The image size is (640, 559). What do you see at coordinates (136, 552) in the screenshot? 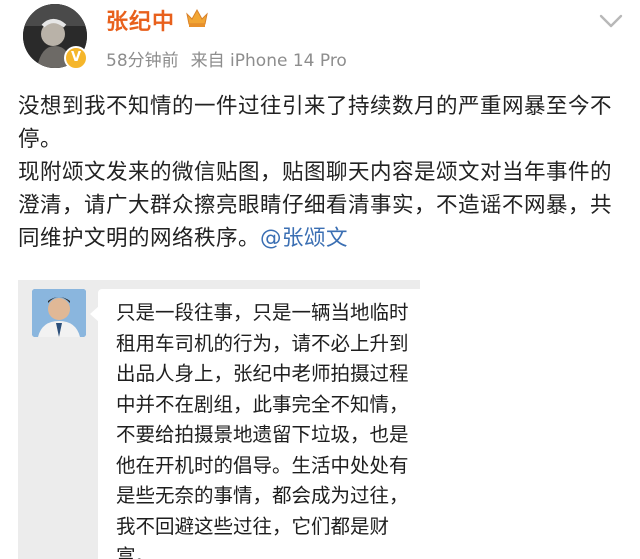
I see `chat-line: 富。` at bounding box center [136, 552].